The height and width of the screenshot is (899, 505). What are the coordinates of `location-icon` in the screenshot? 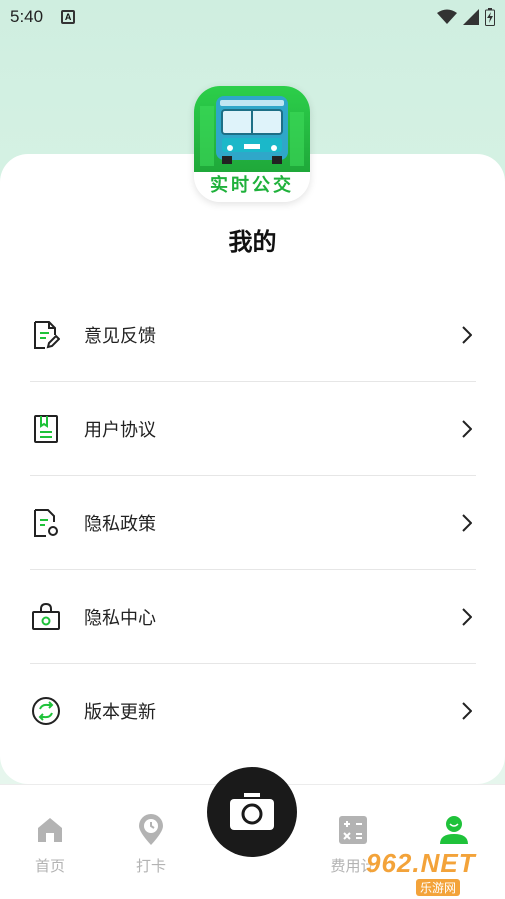 It's located at (151, 830).